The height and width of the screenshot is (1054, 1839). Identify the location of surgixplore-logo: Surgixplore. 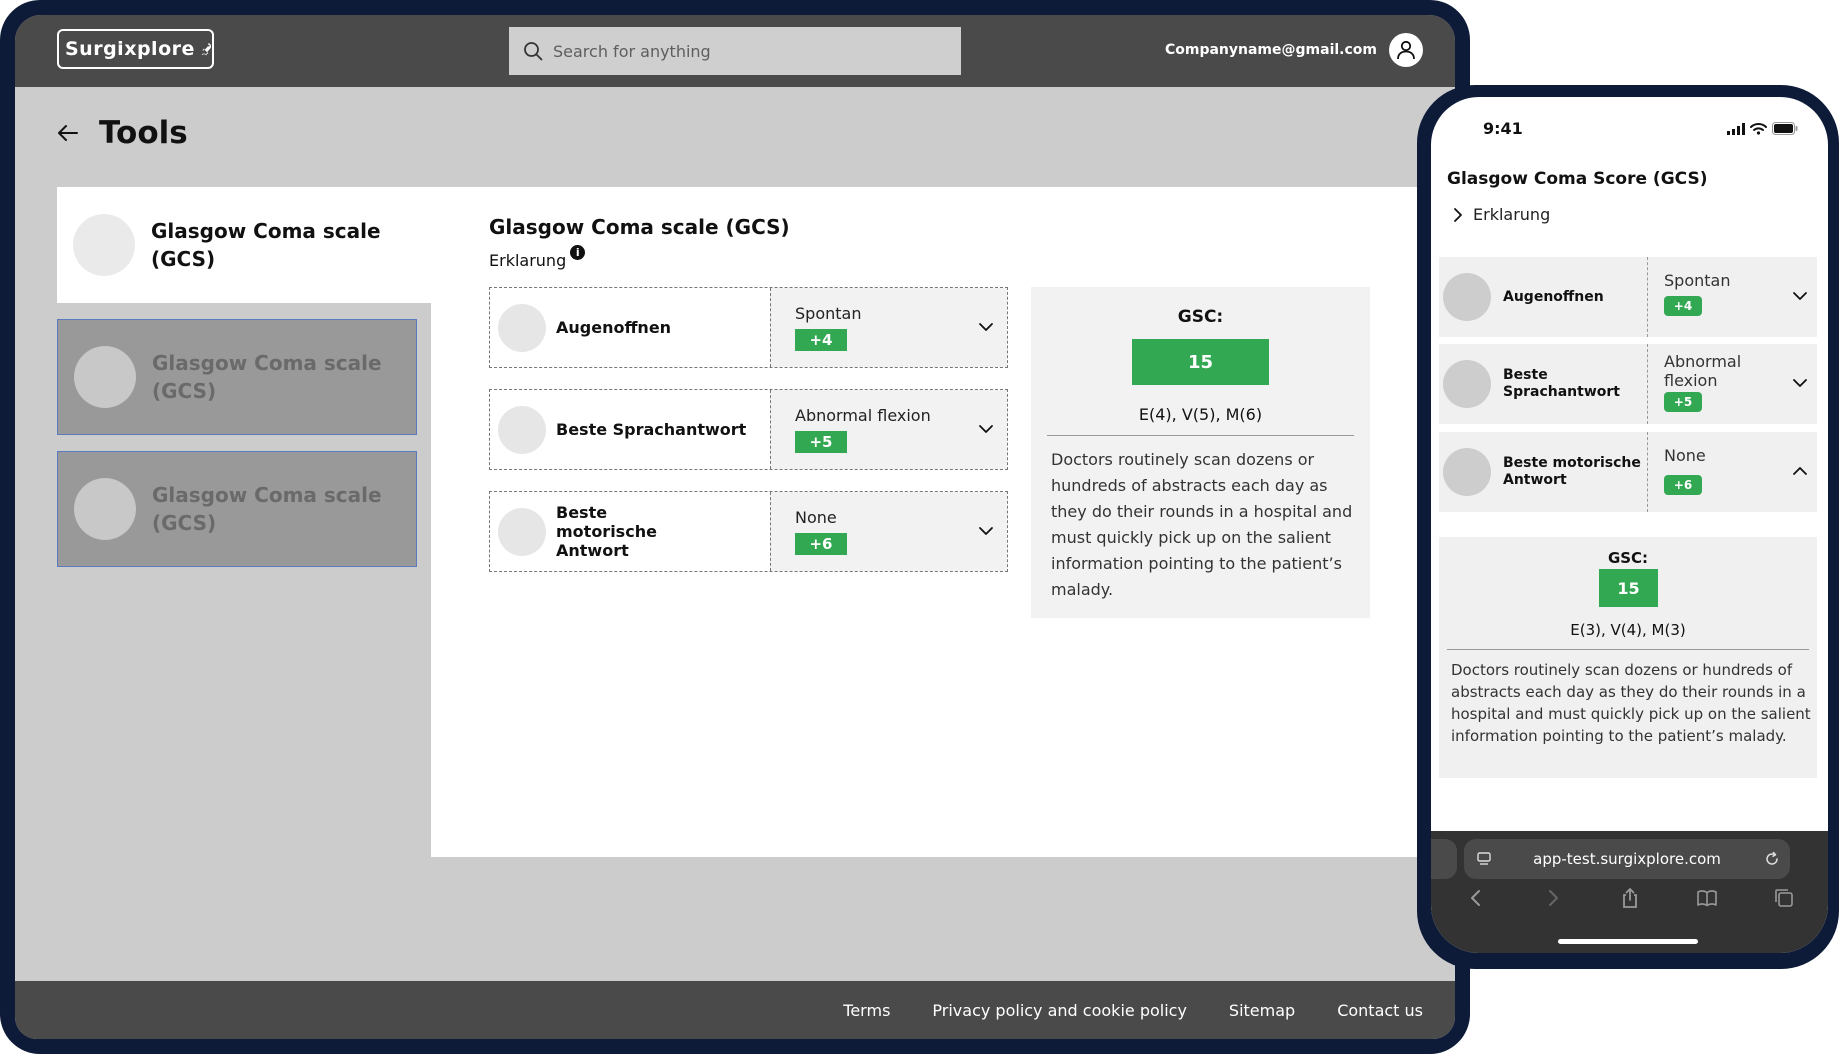
(135, 49).